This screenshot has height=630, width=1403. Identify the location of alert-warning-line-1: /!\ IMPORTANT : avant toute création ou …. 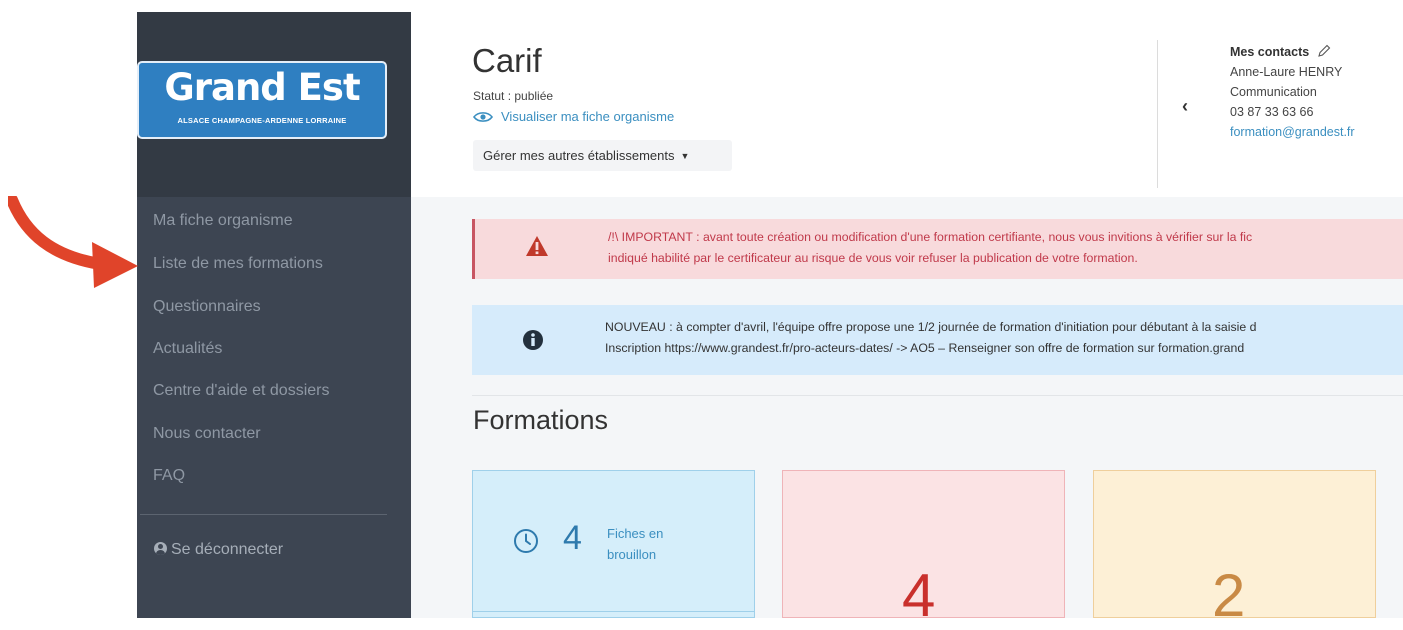
(930, 237).